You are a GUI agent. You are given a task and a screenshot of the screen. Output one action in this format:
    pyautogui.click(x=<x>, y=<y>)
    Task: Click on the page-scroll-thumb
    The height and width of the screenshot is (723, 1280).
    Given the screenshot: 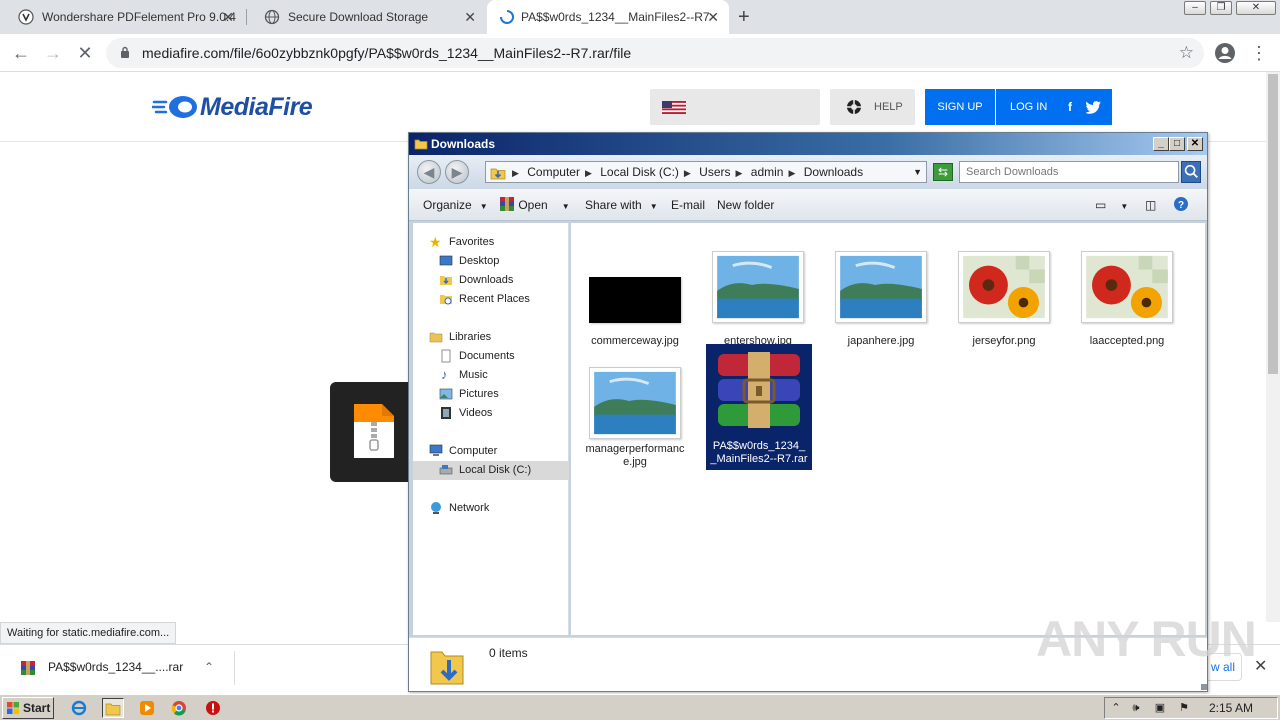 What is the action you would take?
    pyautogui.click(x=1273, y=224)
    